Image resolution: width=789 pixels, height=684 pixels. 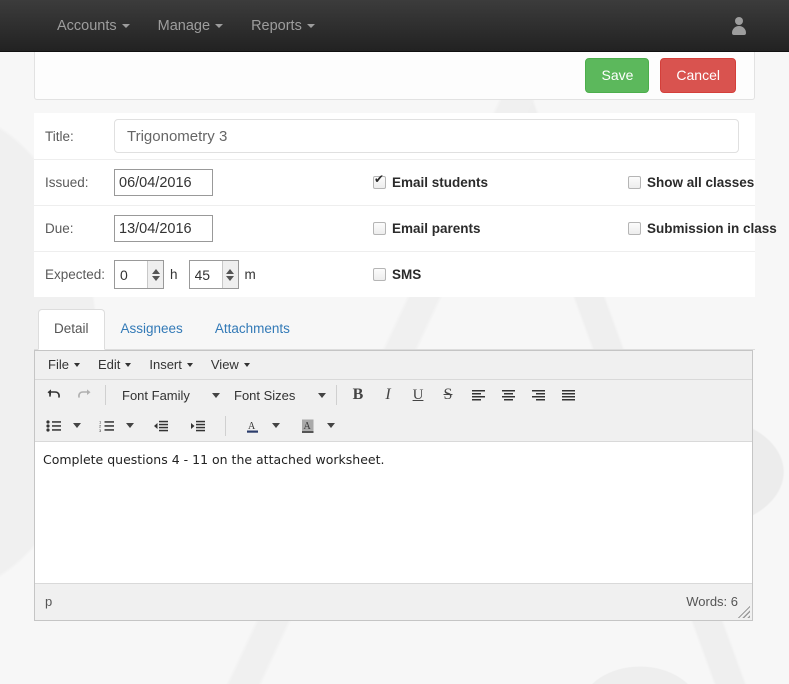 What do you see at coordinates (100, 430) in the screenshot?
I see `svg-text: 3` at bounding box center [100, 430].